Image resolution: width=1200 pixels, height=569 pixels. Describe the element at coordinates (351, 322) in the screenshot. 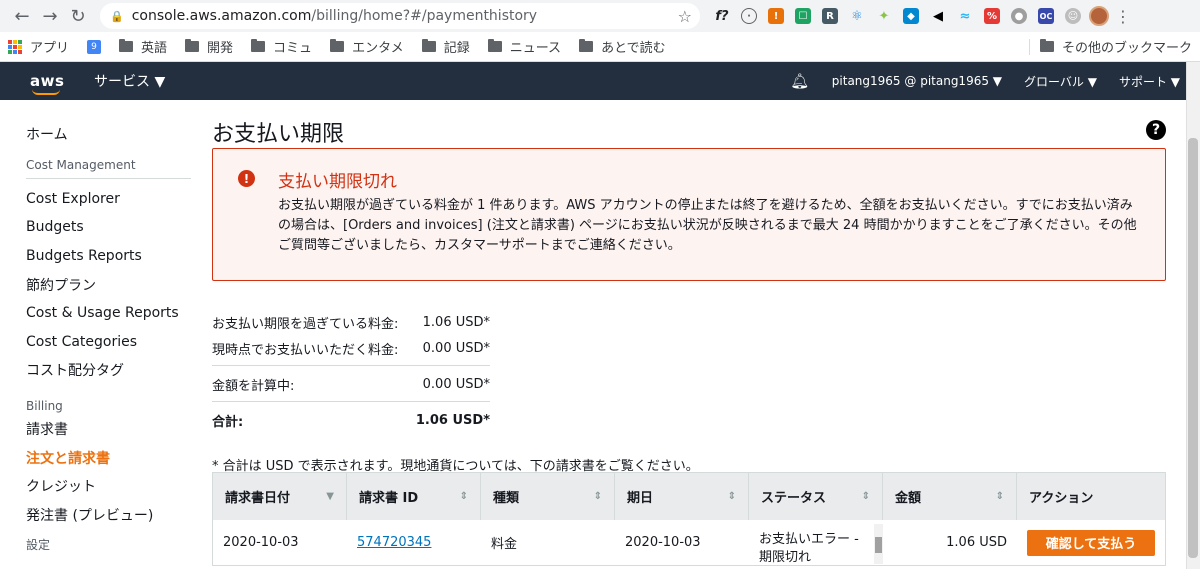

I see `summary-row-overdue: お支払い期限を過ぎている料金: 1.06 USD*` at that location.